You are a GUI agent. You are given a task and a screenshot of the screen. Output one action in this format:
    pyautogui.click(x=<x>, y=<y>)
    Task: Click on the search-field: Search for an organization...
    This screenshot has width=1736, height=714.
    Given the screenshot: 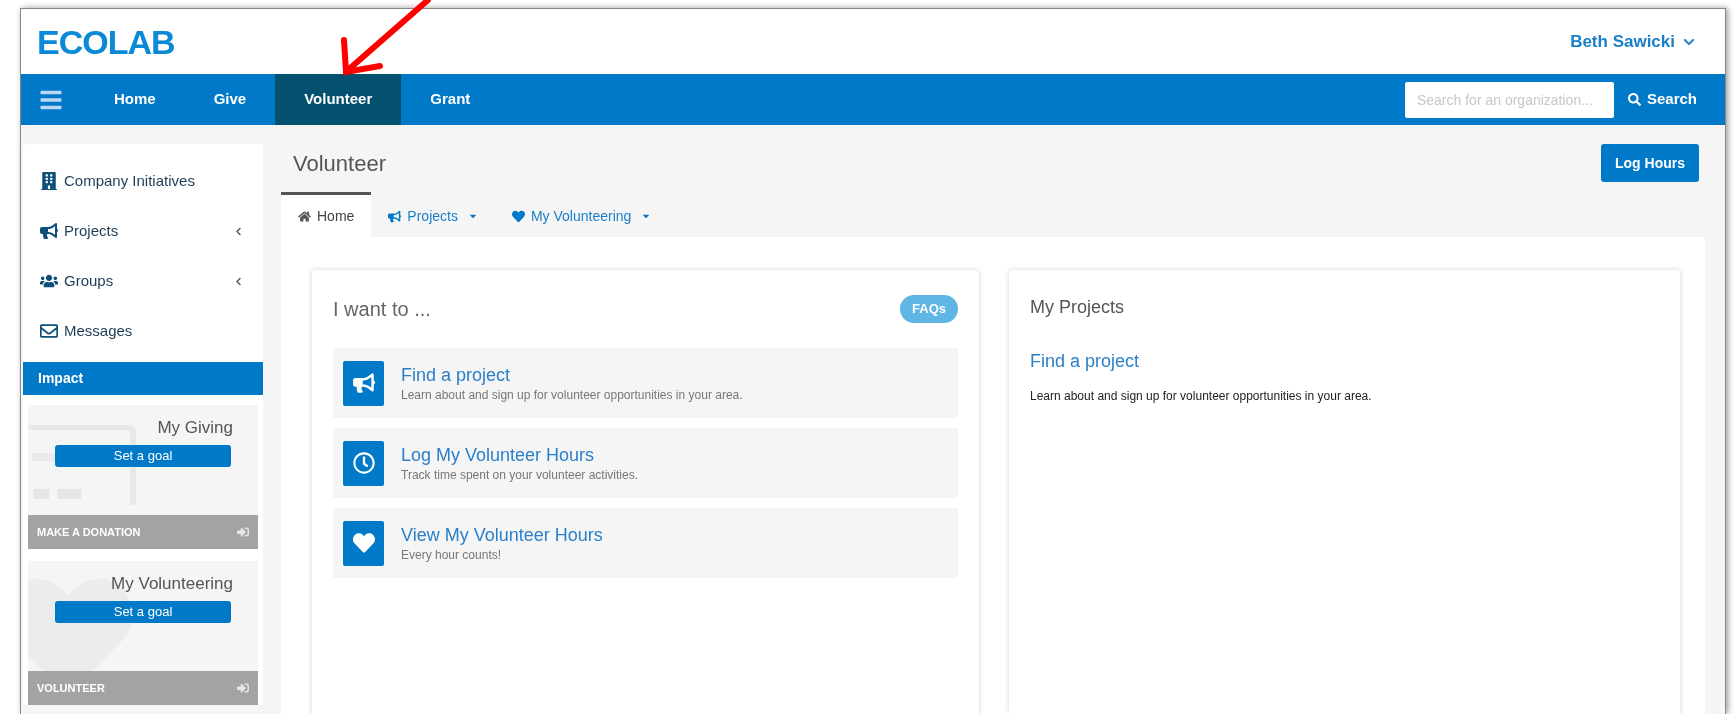 What is the action you would take?
    pyautogui.click(x=1509, y=99)
    